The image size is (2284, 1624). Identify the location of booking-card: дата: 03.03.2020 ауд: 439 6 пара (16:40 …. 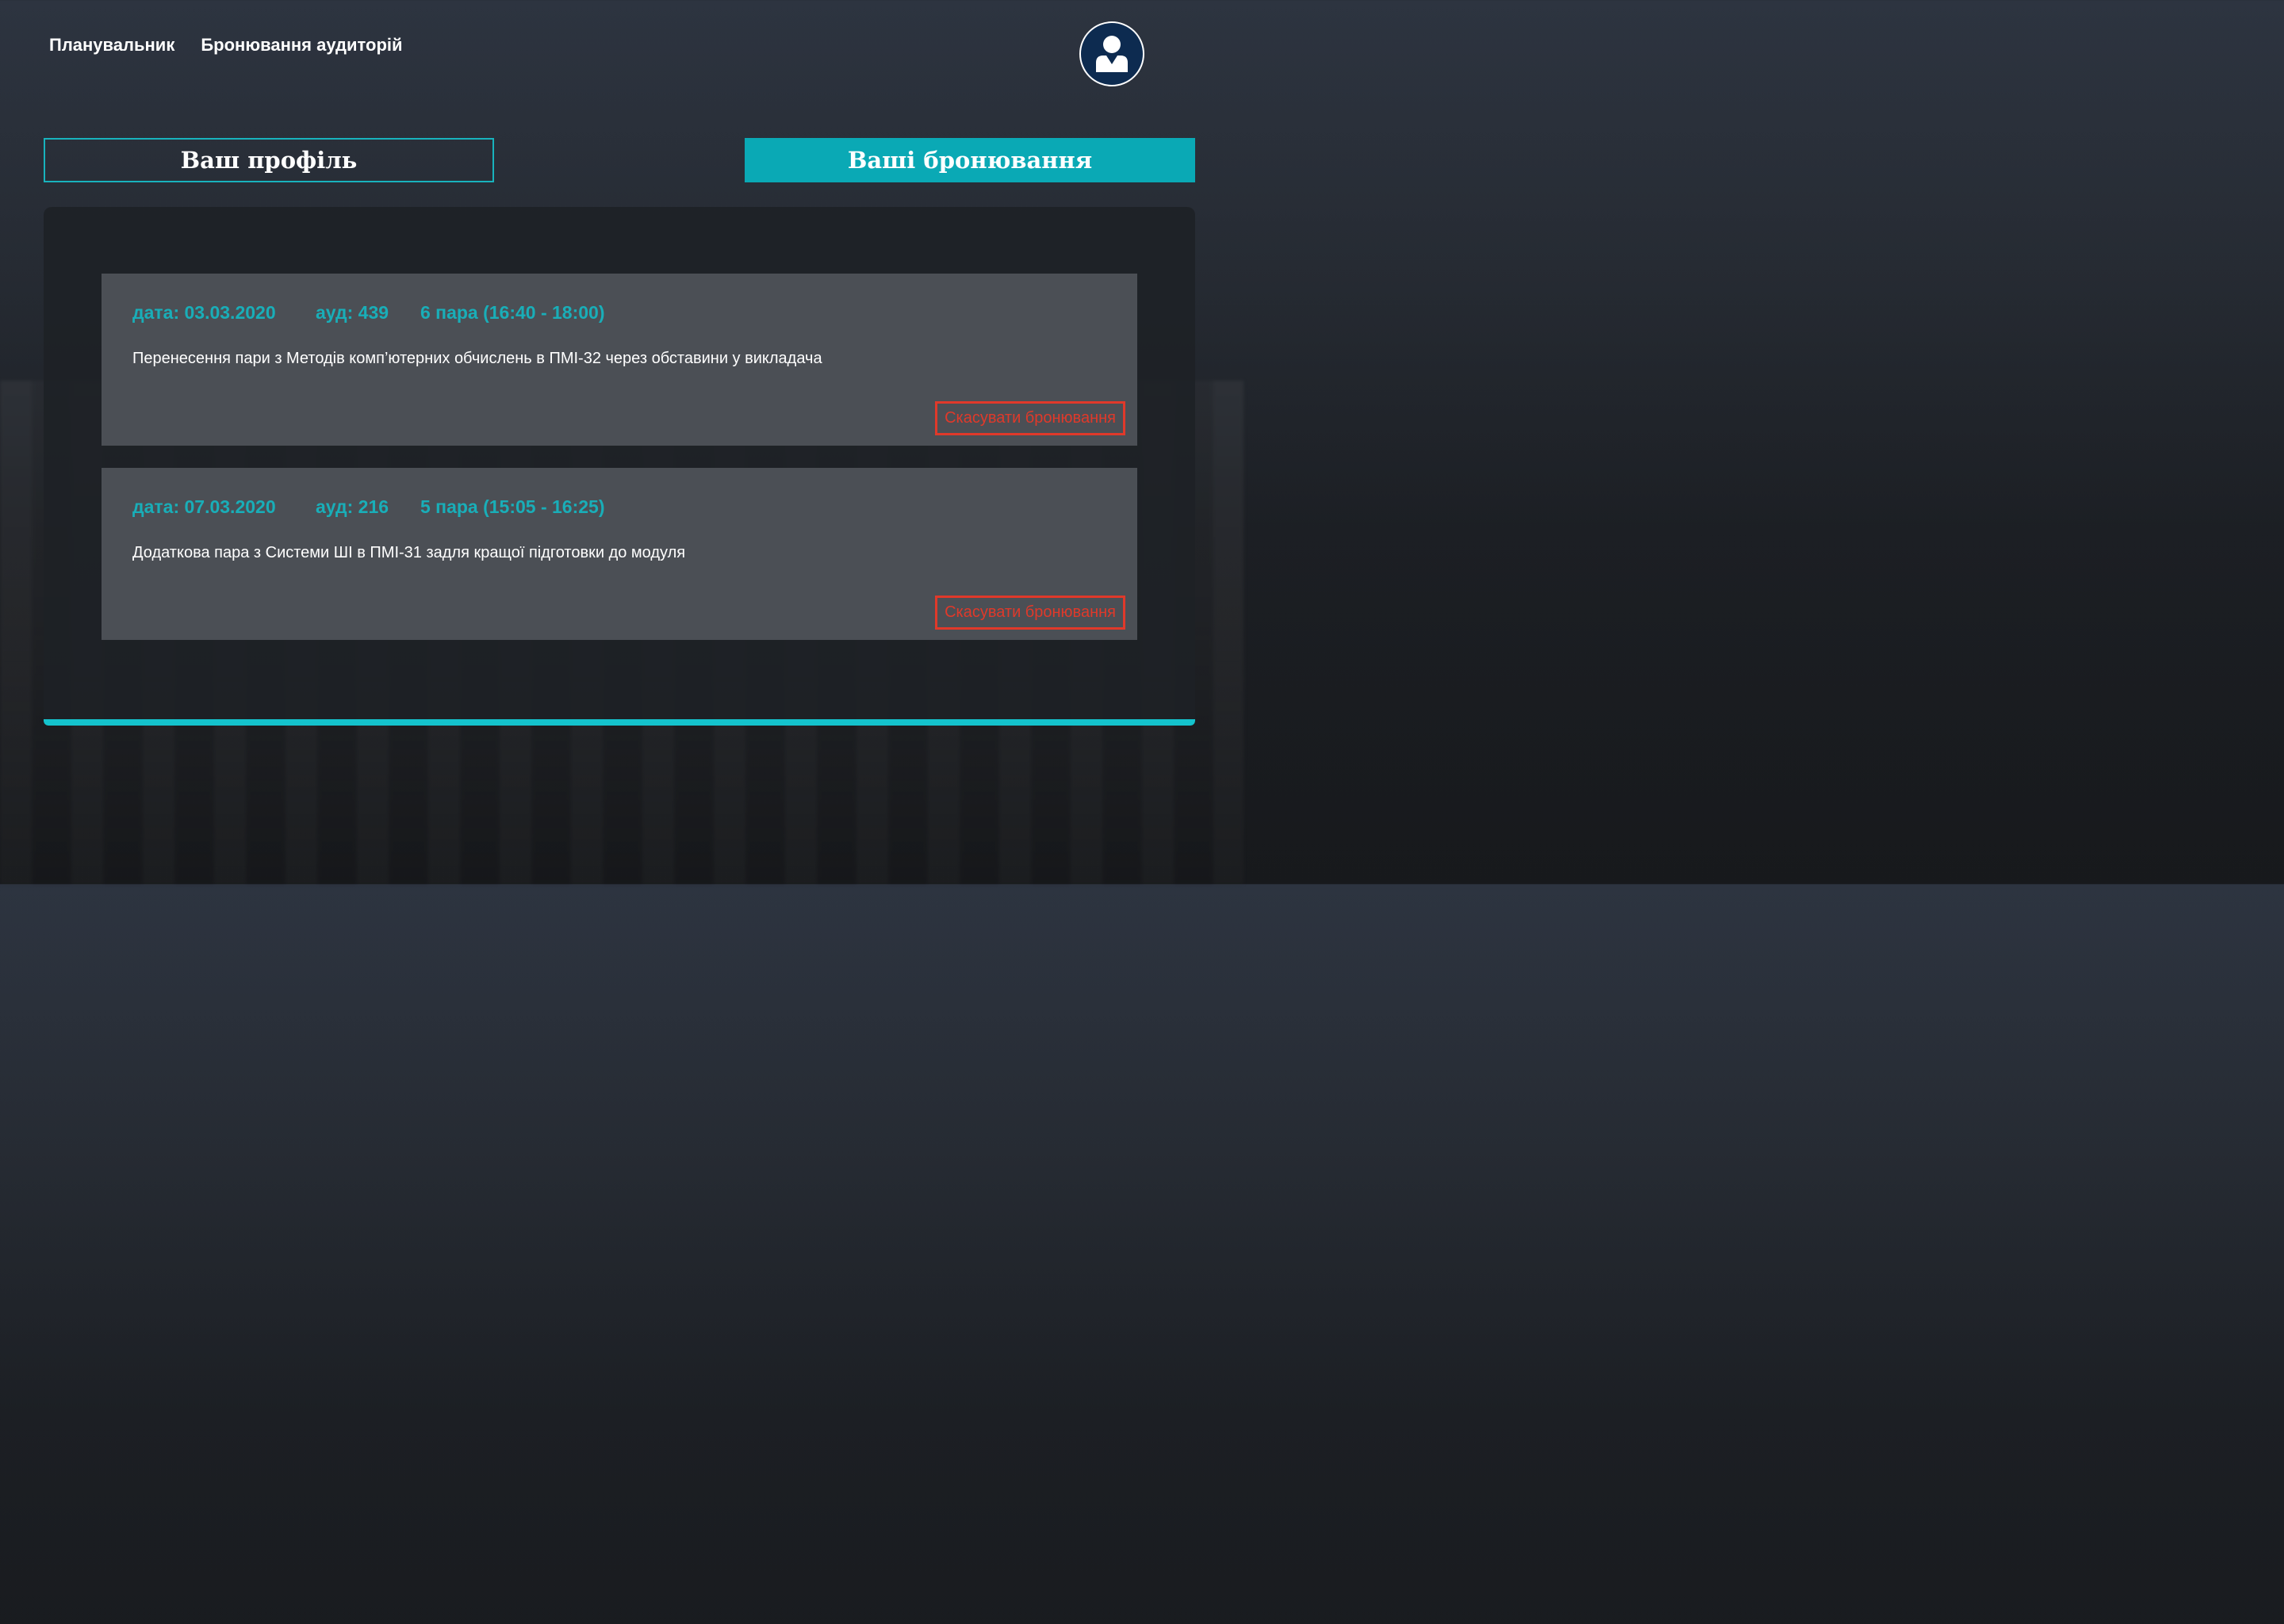
(619, 360).